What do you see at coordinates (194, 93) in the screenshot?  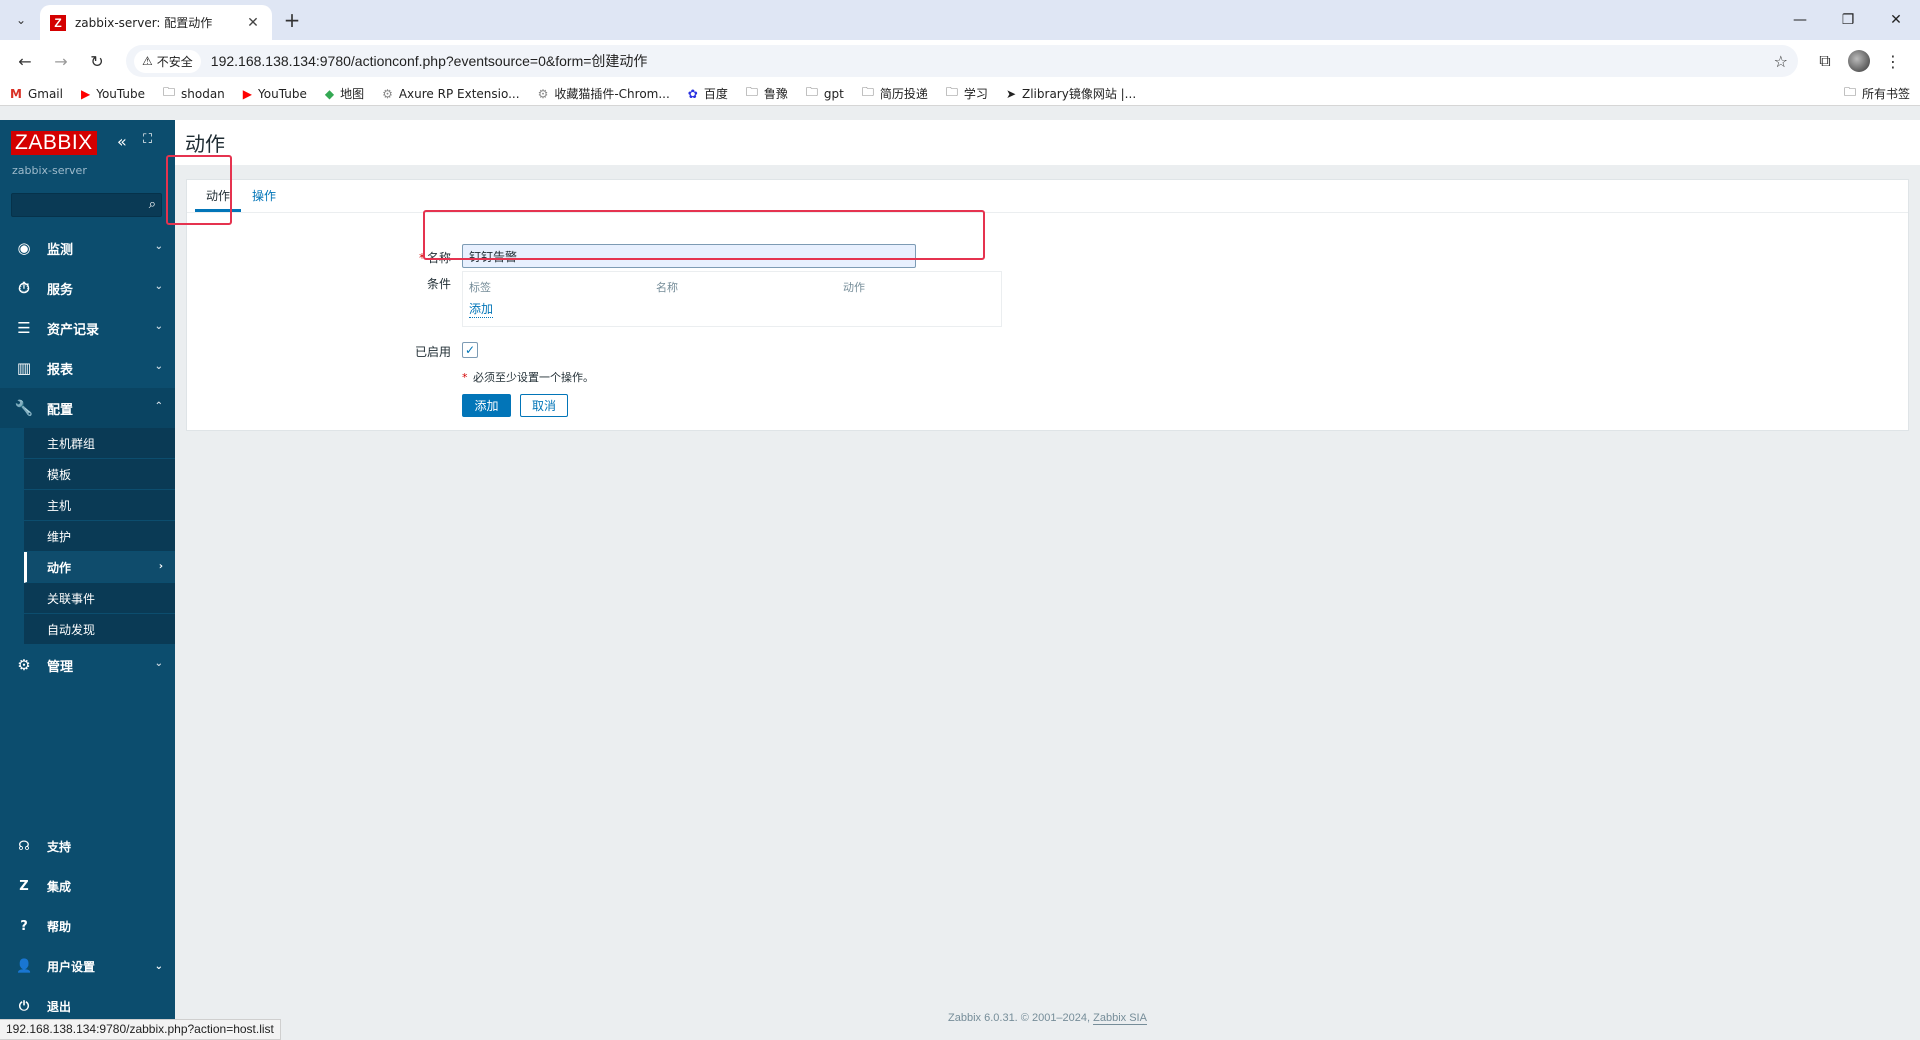 I see `bookmark-shodan: 🗀 shodan` at bounding box center [194, 93].